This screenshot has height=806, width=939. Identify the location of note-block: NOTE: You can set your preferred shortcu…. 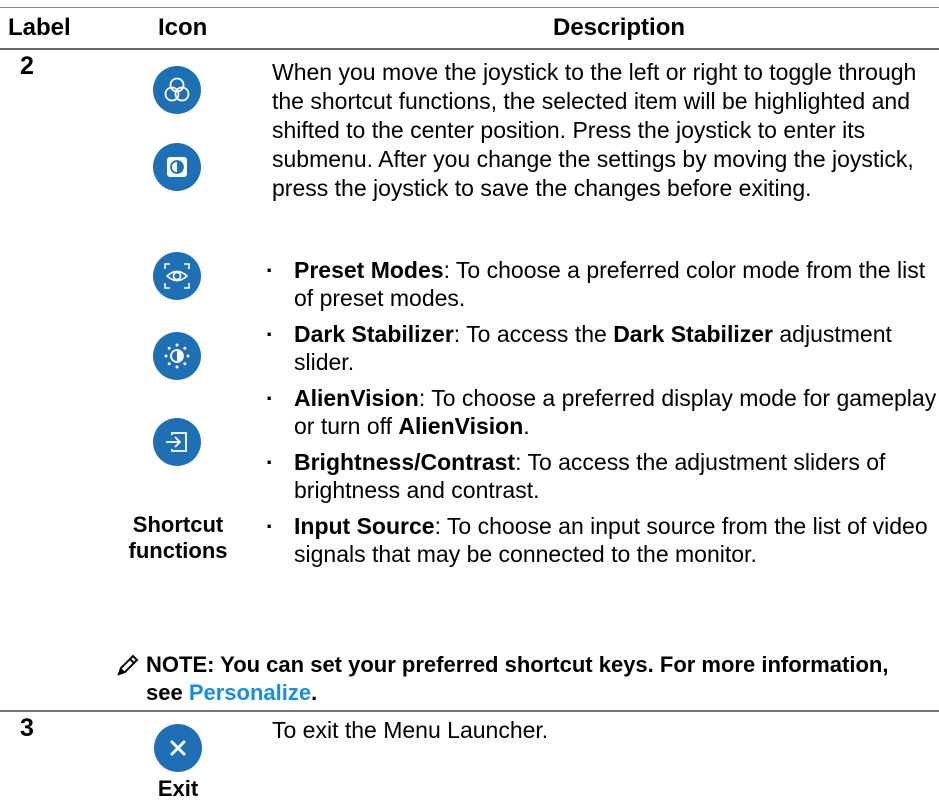
(516, 679).